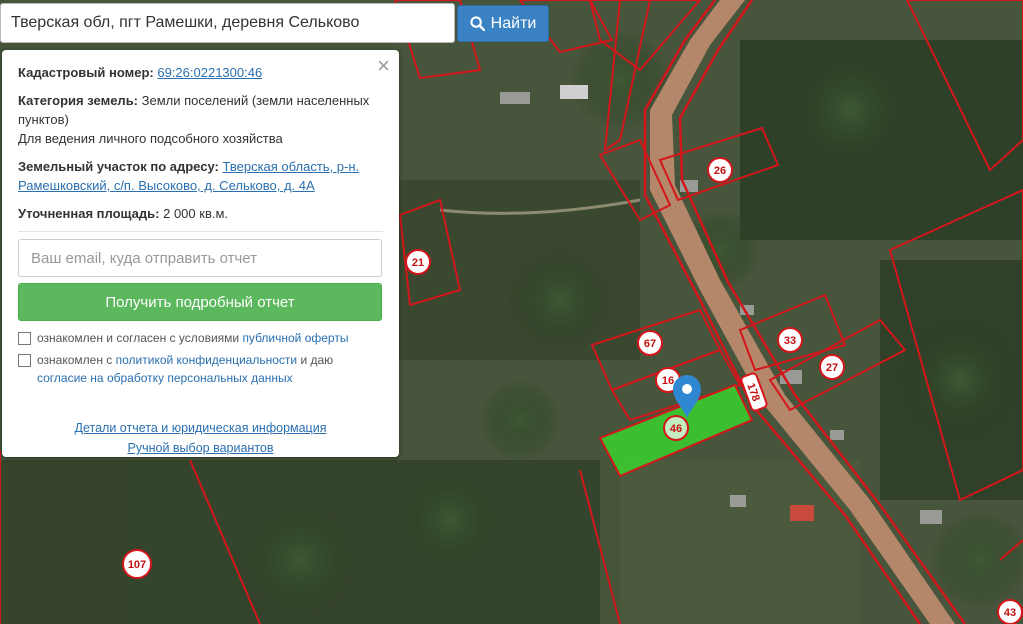 The width and height of the screenshot is (1023, 624). I want to click on email-field, so click(200, 258).